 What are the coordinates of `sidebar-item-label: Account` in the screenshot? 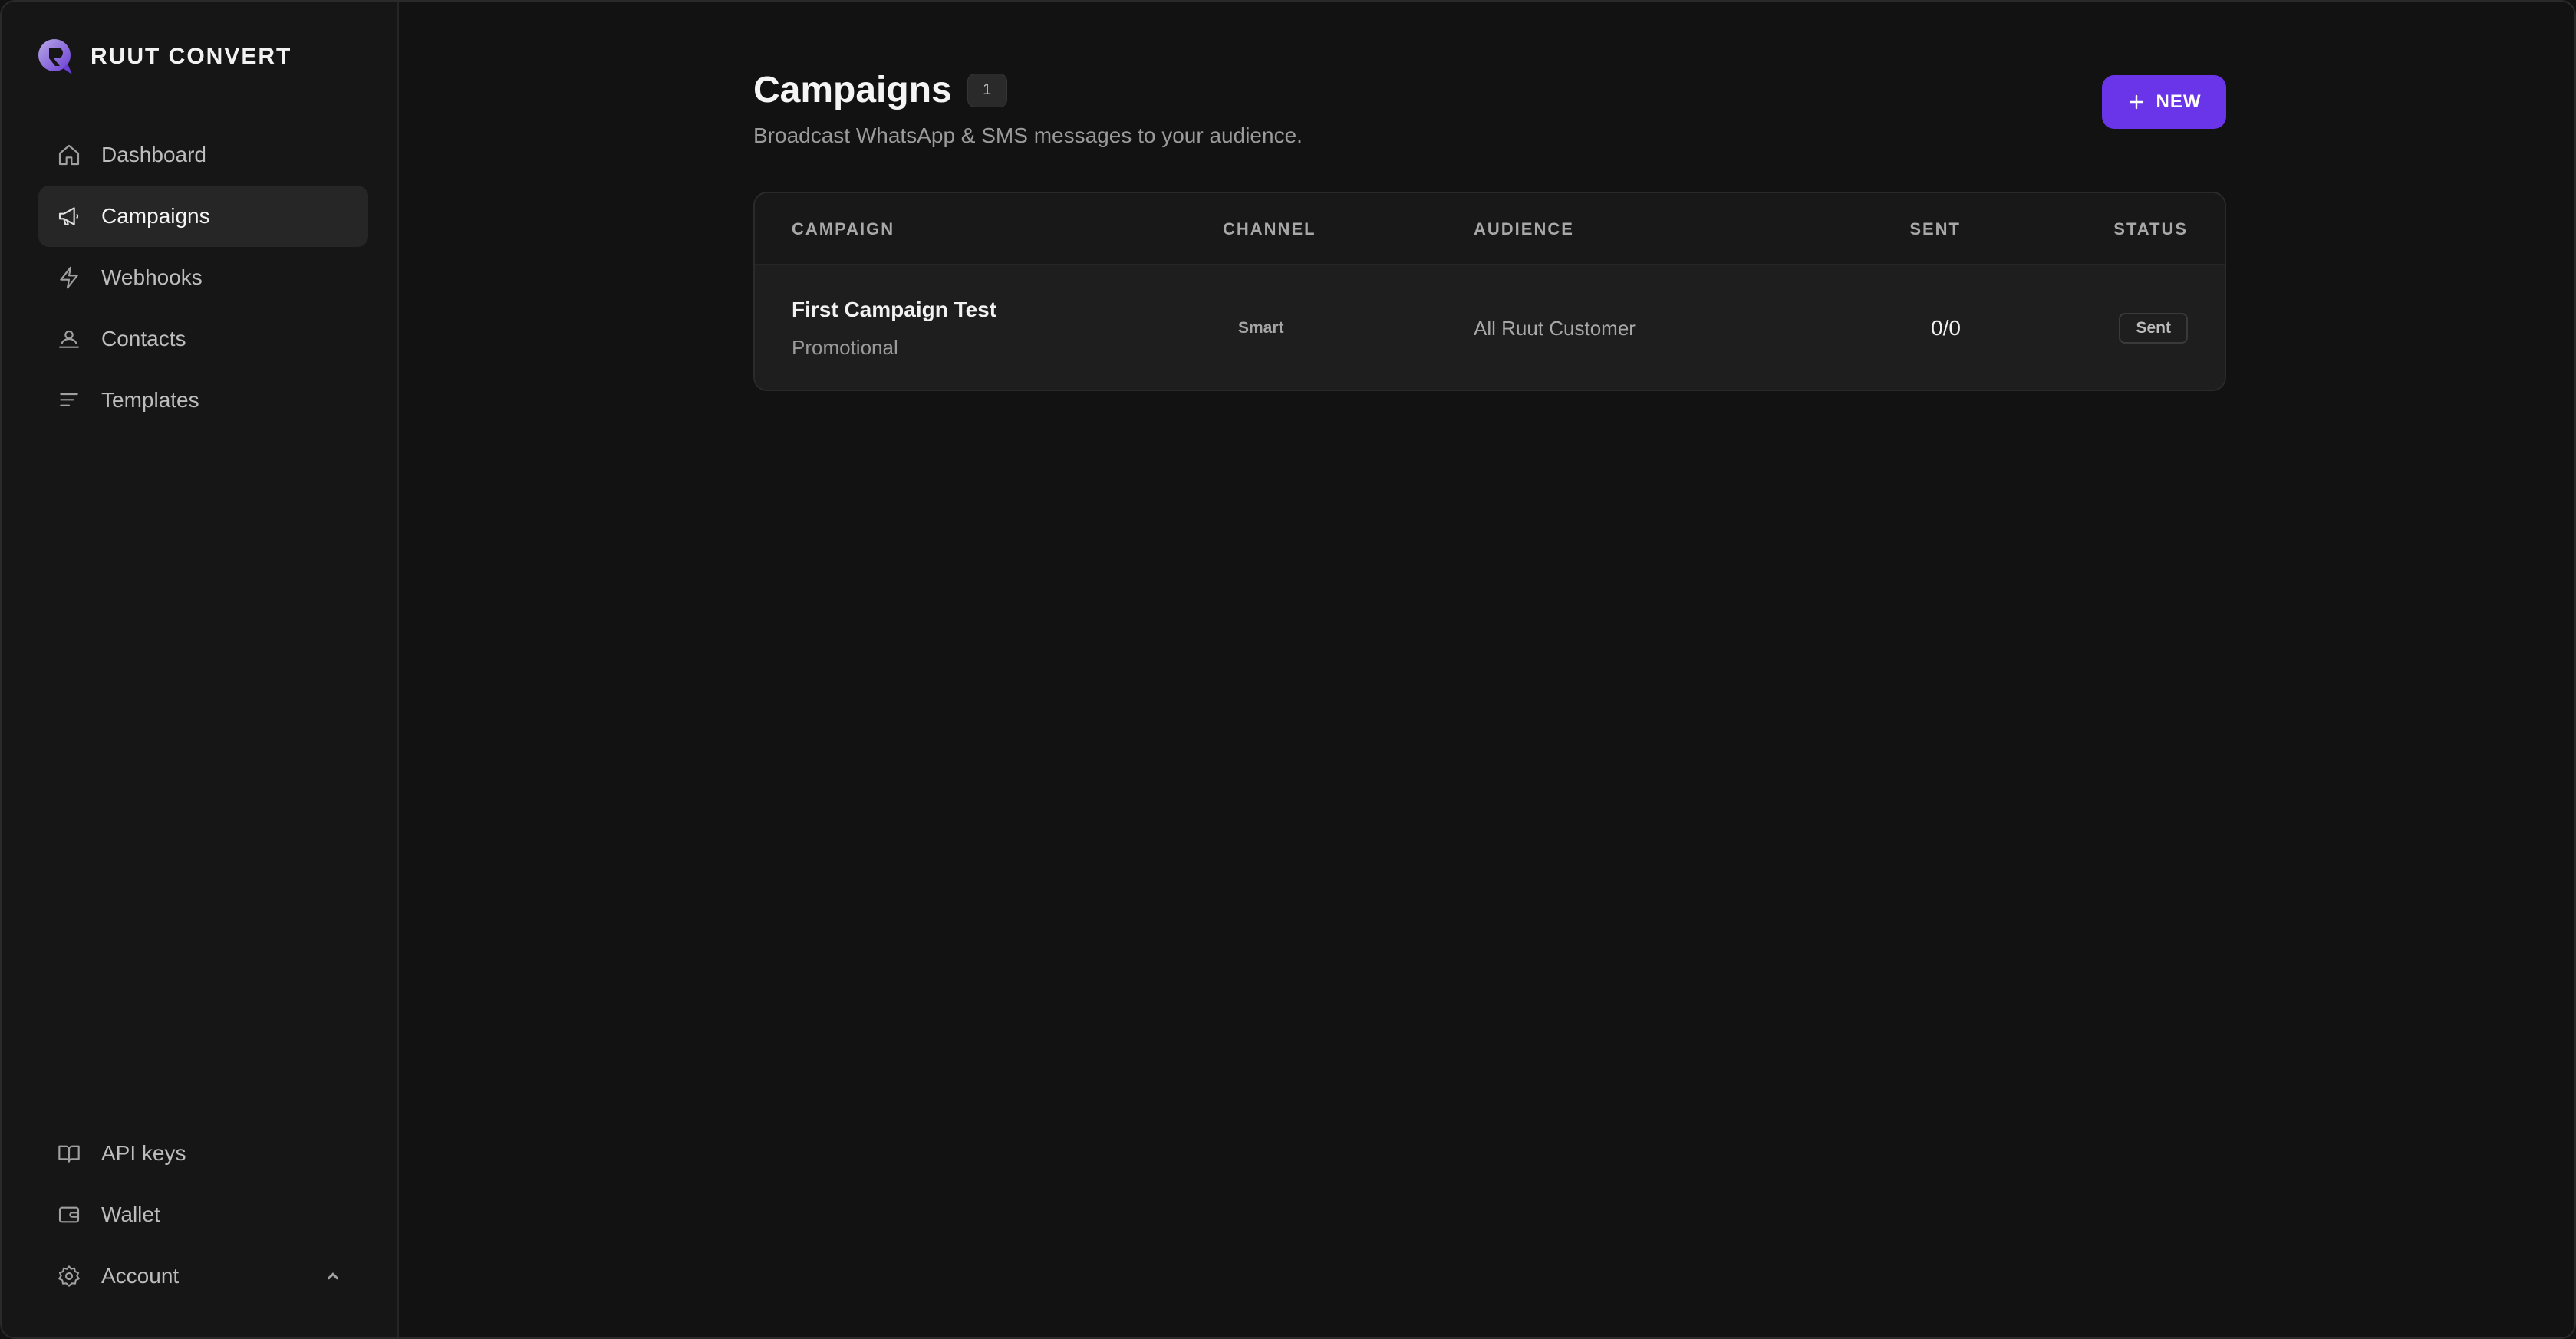 It's located at (140, 1276).